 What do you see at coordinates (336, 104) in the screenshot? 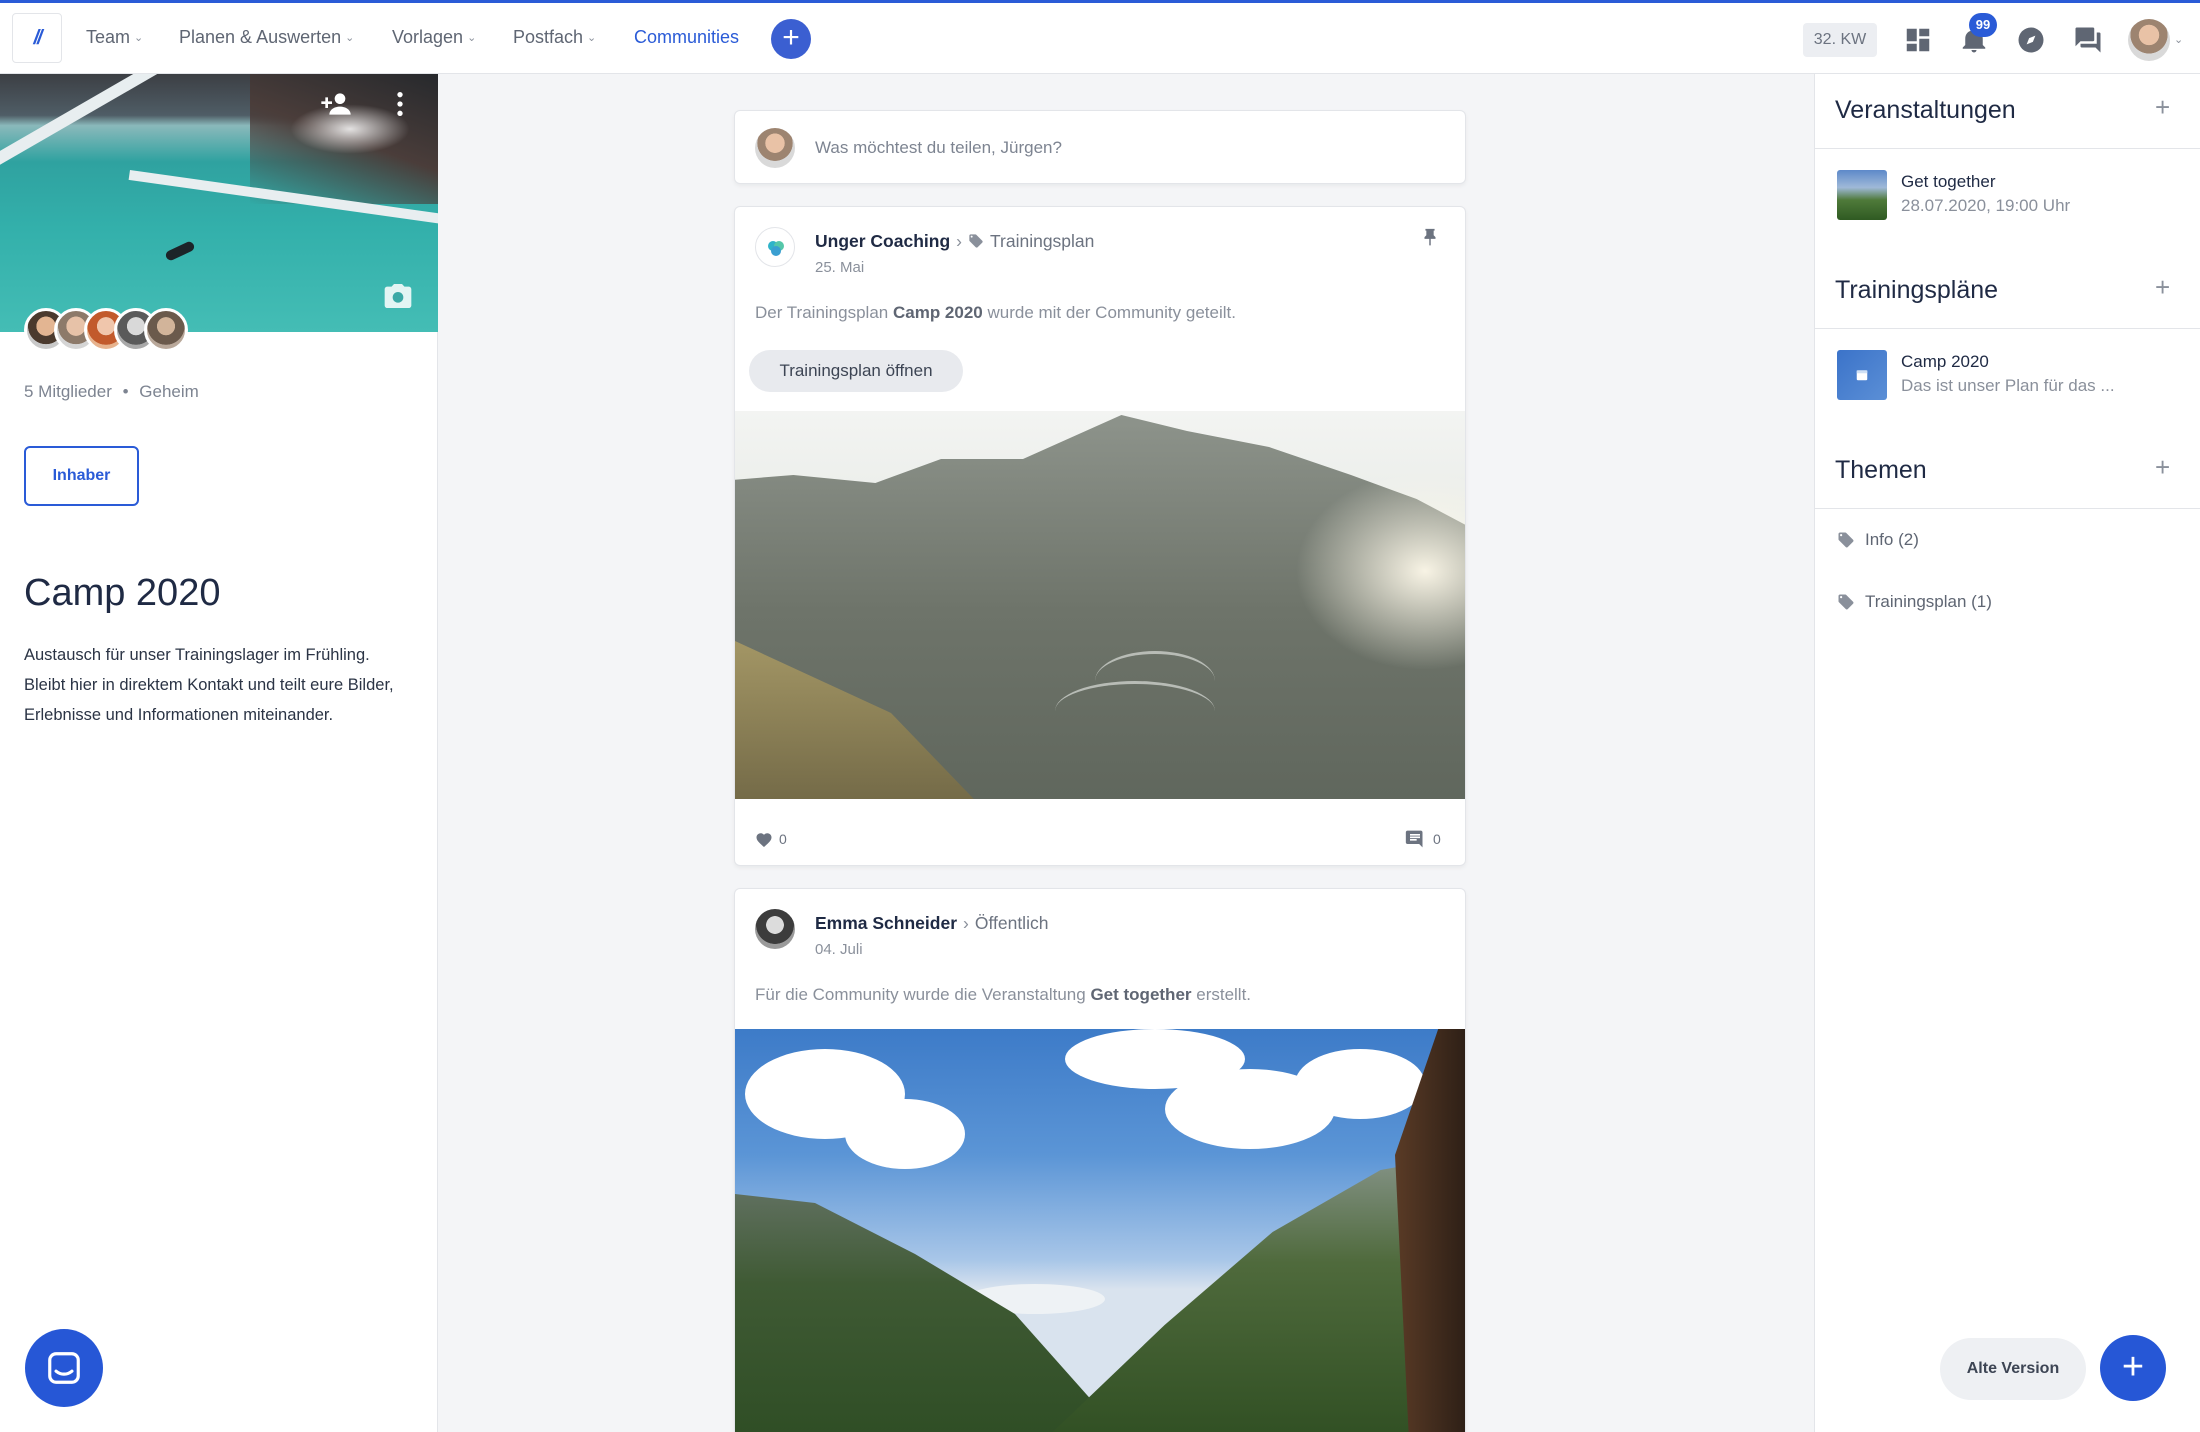
I see `add-member-icon` at bounding box center [336, 104].